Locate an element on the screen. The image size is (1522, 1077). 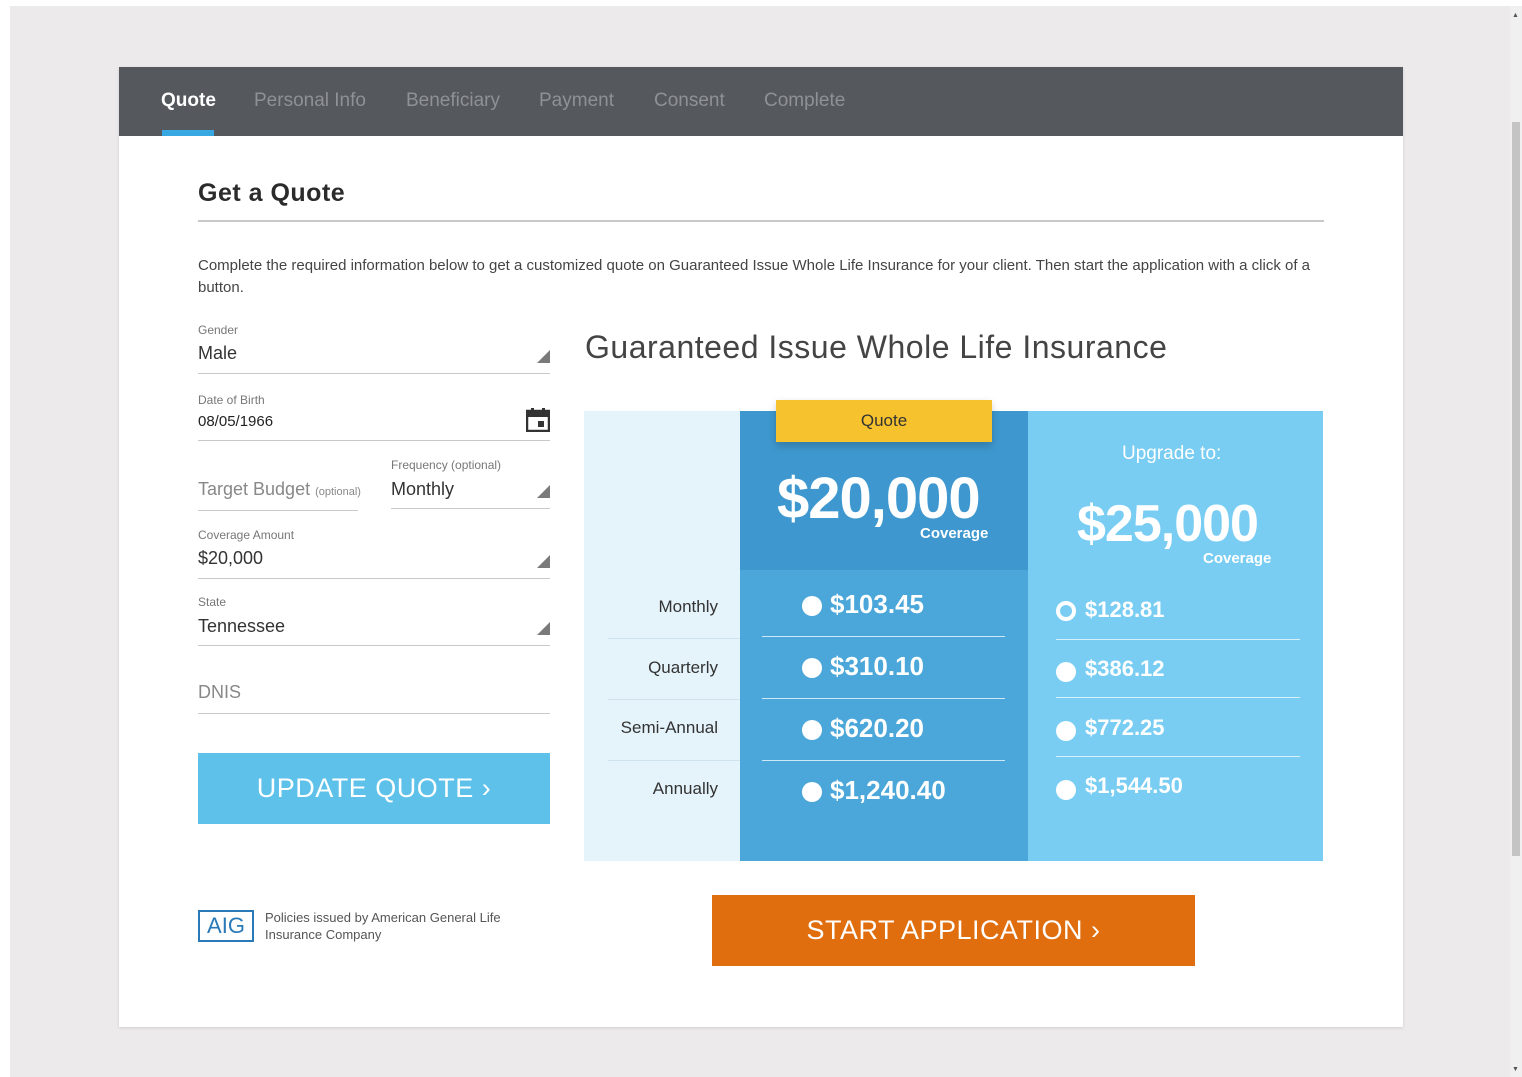
target-budget-underline is located at coordinates (278, 510).